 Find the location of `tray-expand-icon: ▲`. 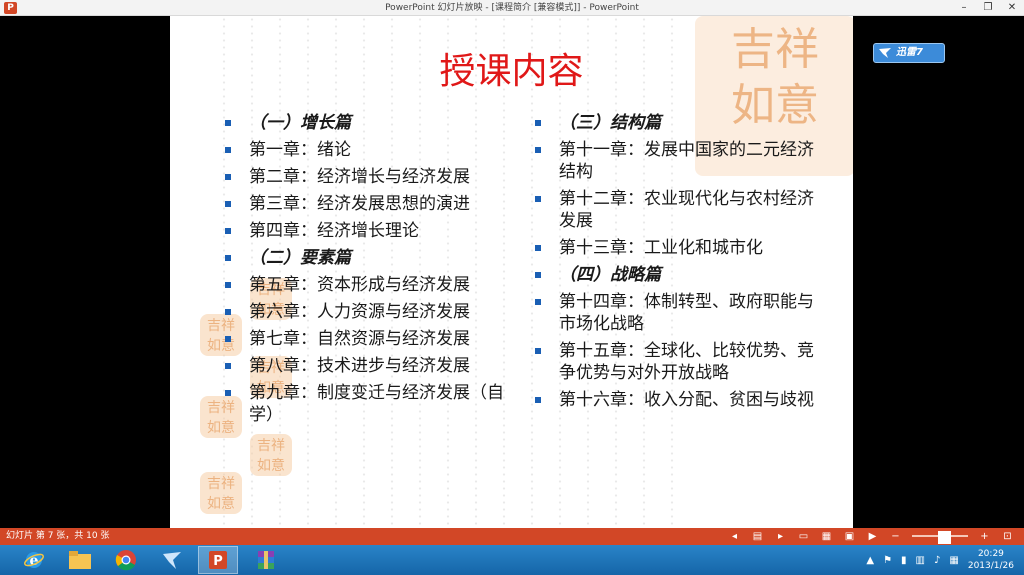

tray-expand-icon: ▲ is located at coordinates (870, 560).